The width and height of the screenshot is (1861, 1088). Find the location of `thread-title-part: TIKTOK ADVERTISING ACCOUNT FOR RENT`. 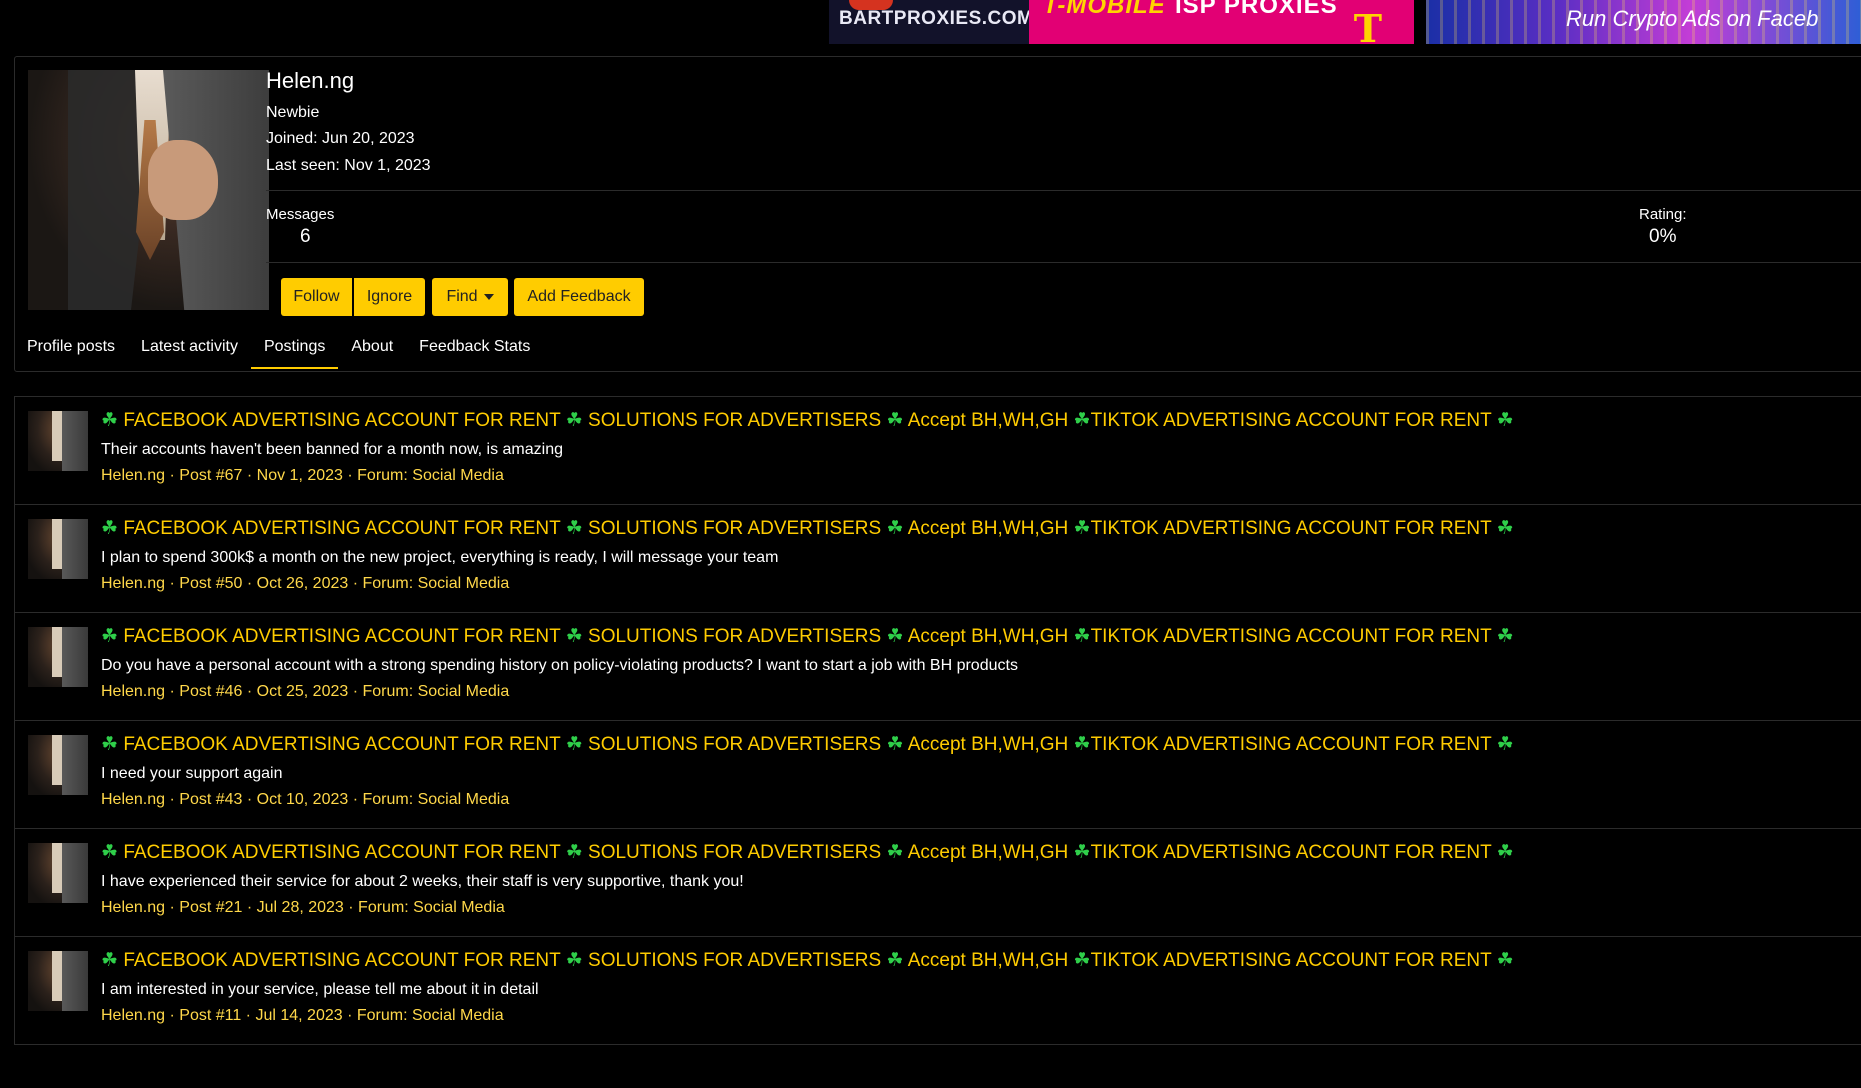

thread-title-part: TIKTOK ADVERTISING ACCOUNT FOR RENT is located at coordinates (1291, 744).